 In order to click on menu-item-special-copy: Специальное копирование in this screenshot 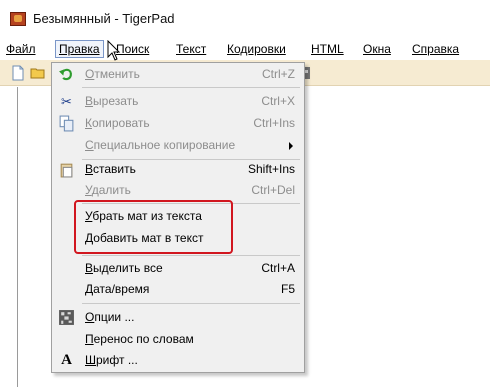, I will do `click(178, 145)`.